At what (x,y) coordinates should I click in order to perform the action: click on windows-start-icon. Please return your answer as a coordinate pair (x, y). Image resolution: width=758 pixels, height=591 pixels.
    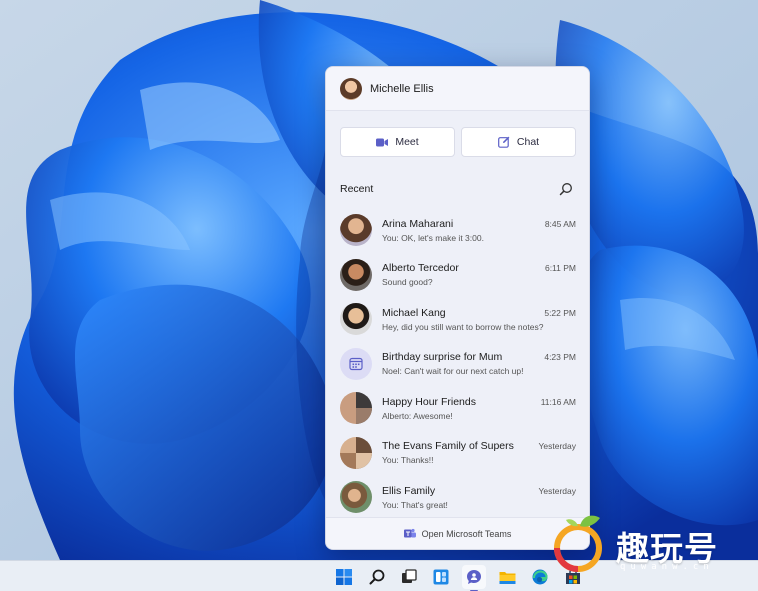
    Looking at the image, I should click on (344, 577).